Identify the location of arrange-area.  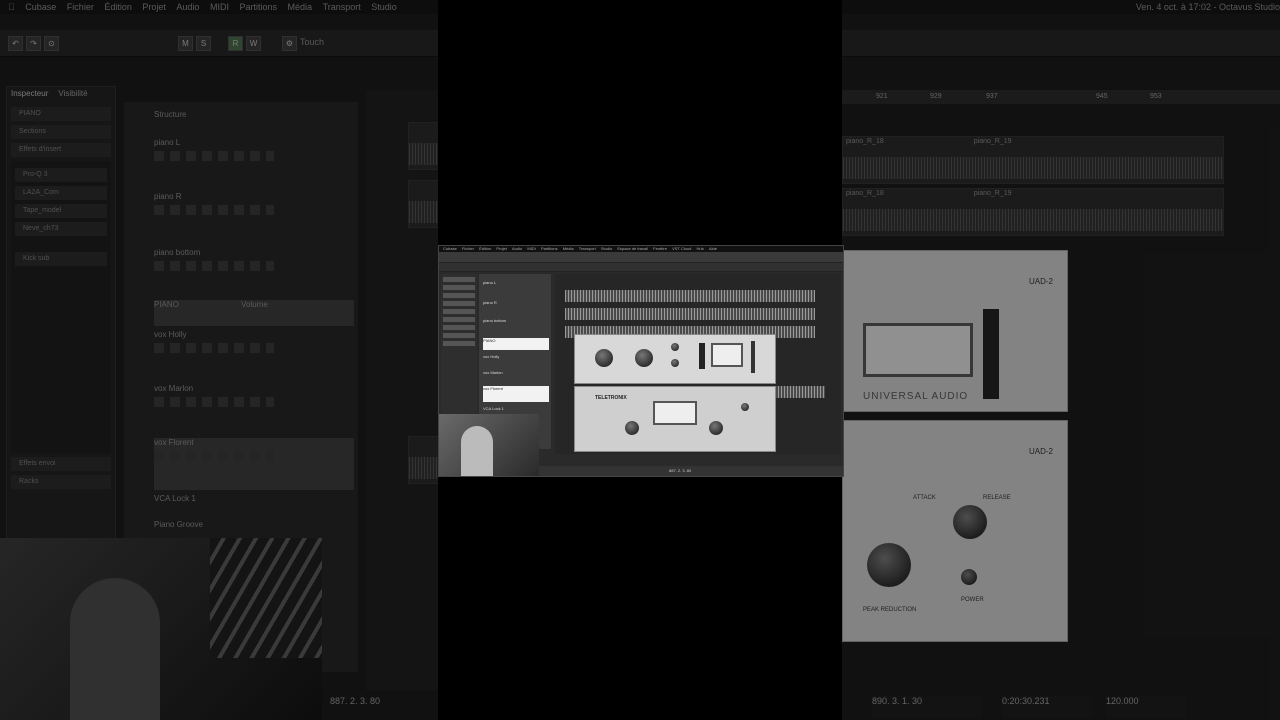
(402, 390).